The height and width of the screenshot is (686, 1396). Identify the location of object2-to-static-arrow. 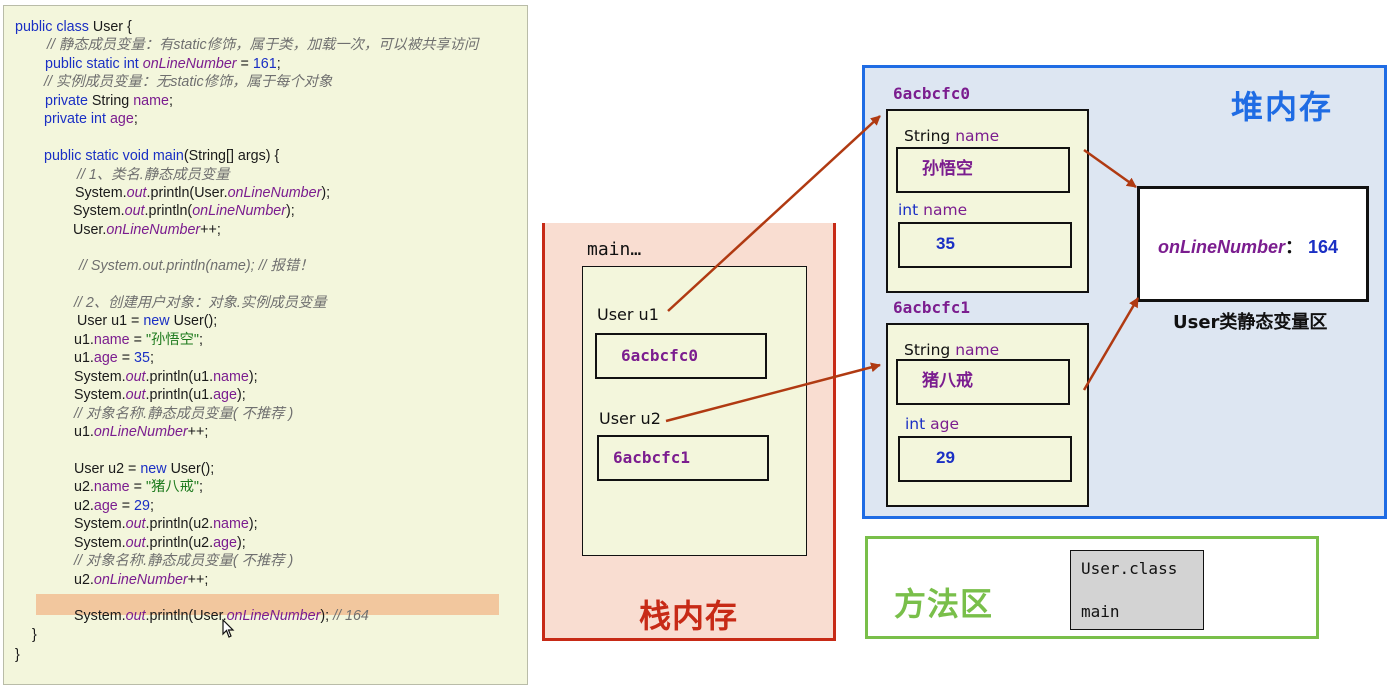
(1111, 344).